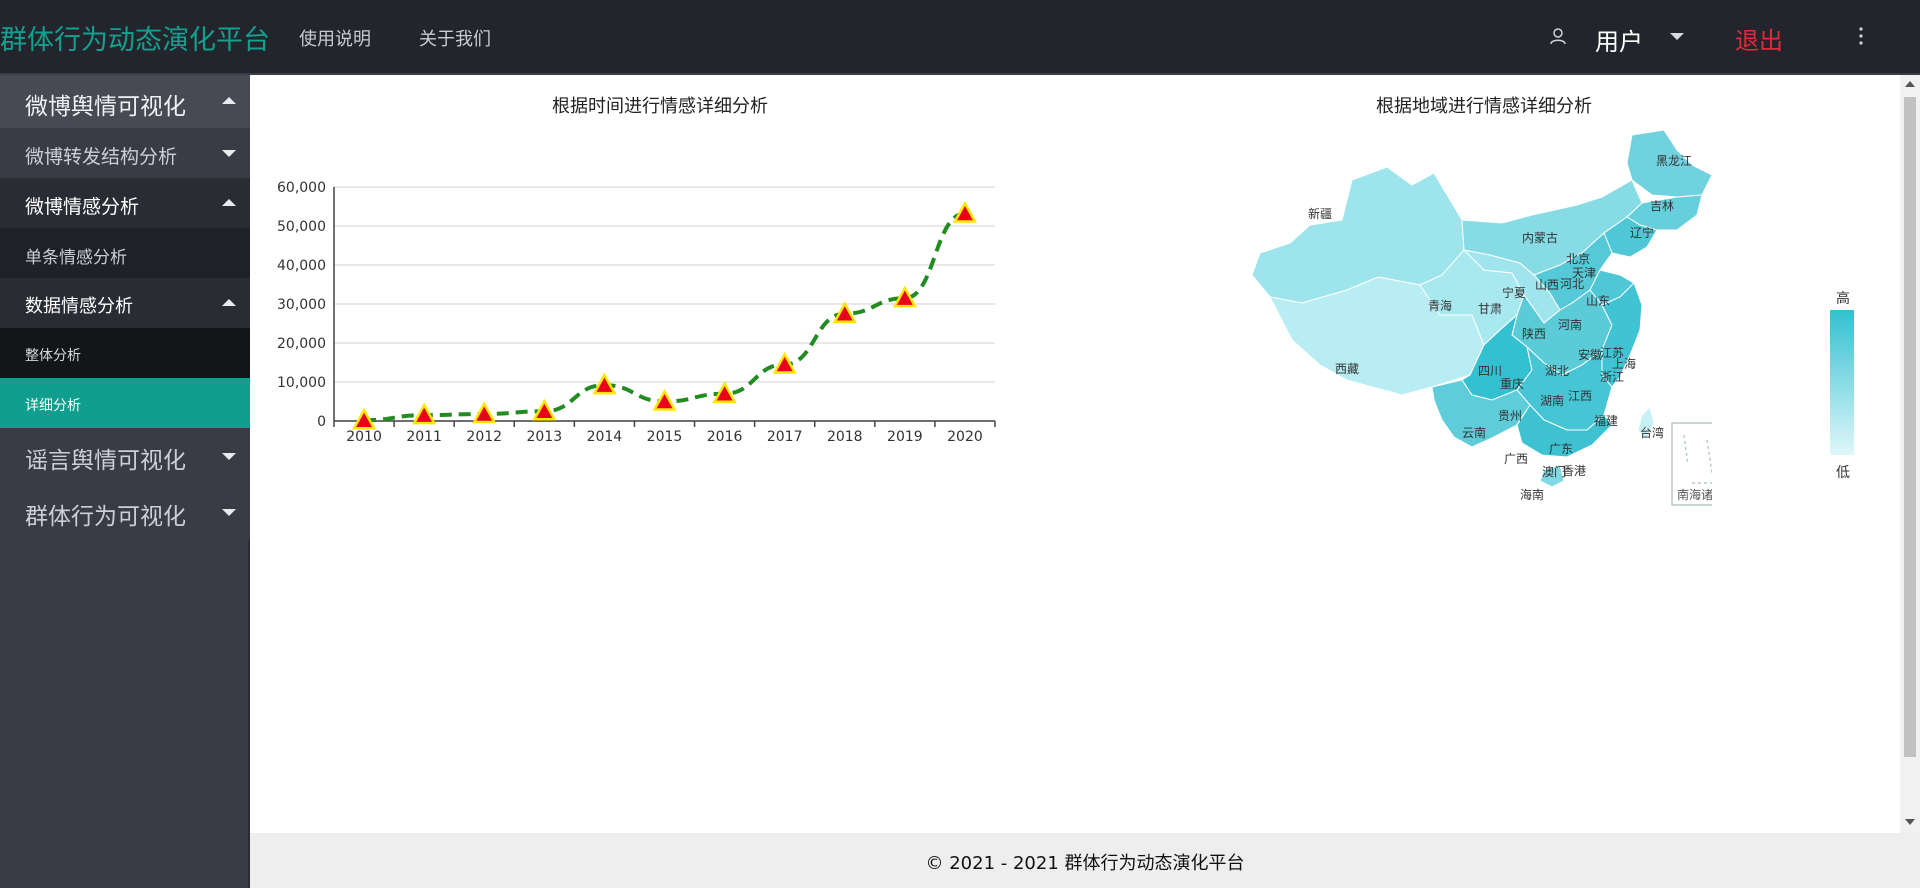 Image resolution: width=1920 pixels, height=888 pixels. Describe the element at coordinates (1512, 384) in the screenshot. I see `map-region-label: 重庆` at that location.